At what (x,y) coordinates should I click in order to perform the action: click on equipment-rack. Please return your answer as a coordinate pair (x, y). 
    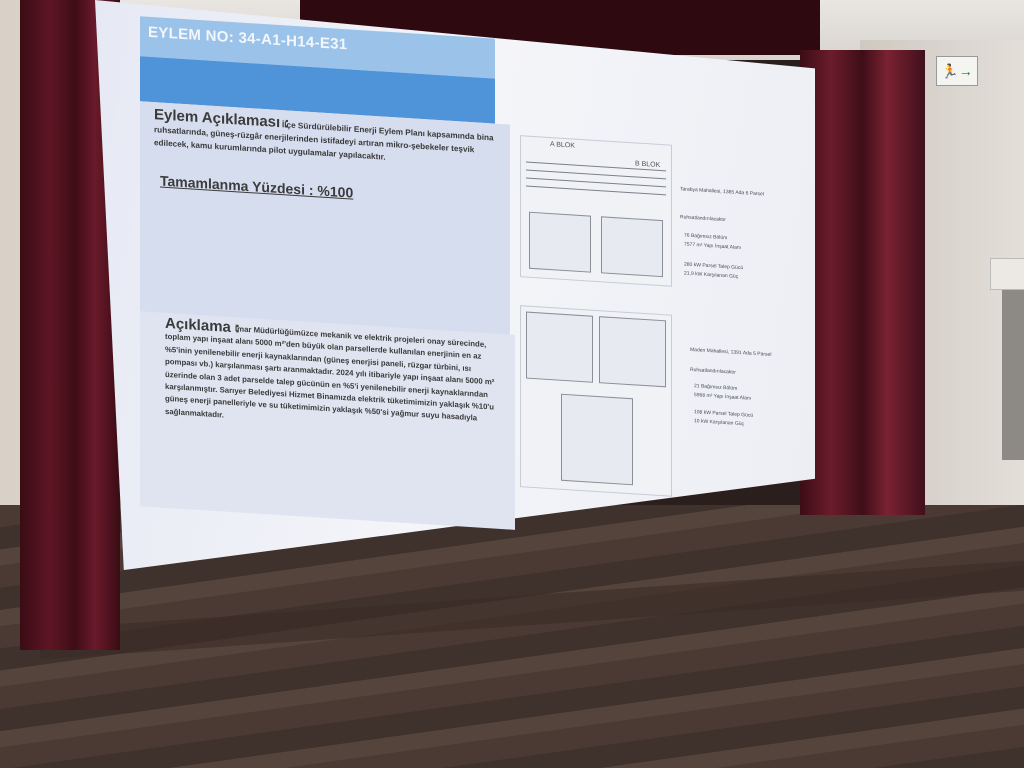
    Looking at the image, I should click on (1013, 375).